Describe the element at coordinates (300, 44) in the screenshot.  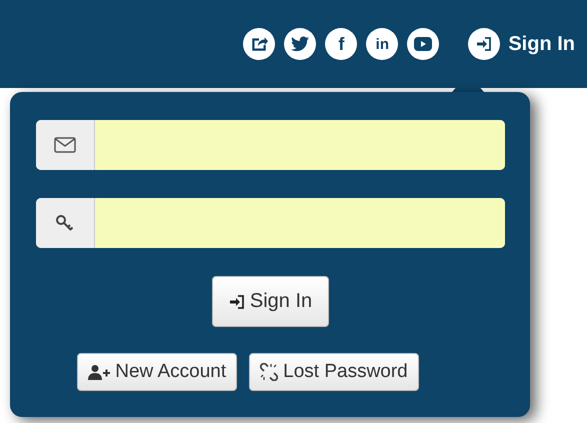
I see `twitter-icon` at that location.